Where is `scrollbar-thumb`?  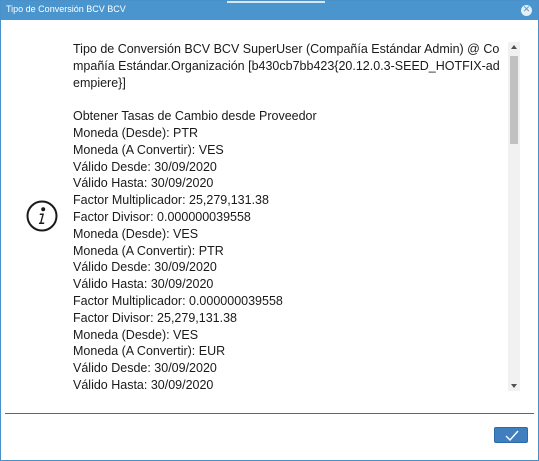 scrollbar-thumb is located at coordinates (514, 100).